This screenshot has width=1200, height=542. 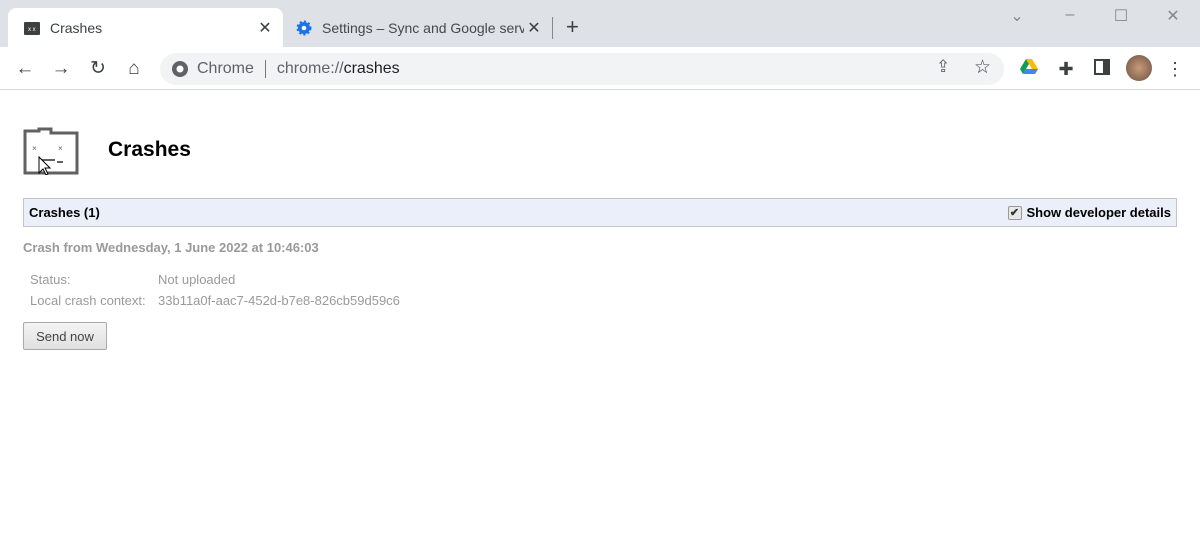 I want to click on tab-label: Crashes, so click(x=76, y=27).